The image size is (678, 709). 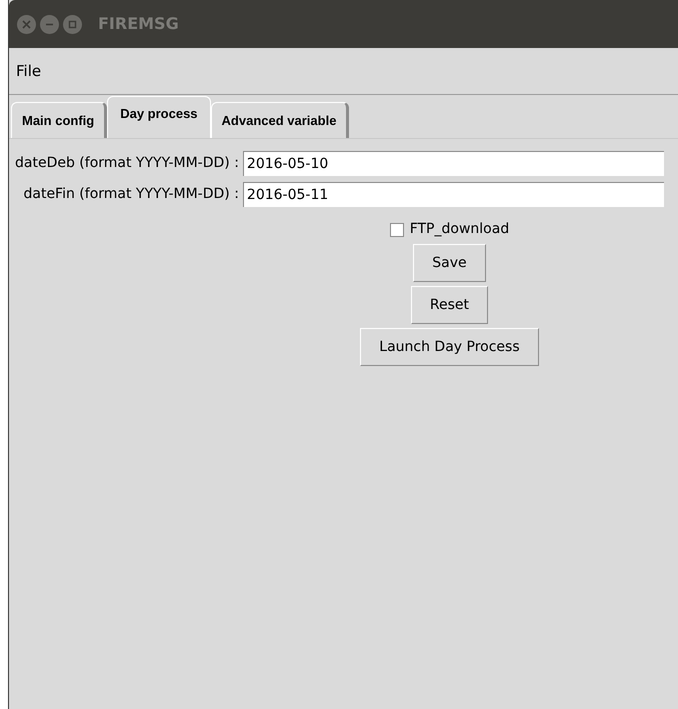 I want to click on field-label: dateFin (format YYYY-MM-DD) :, so click(x=130, y=194).